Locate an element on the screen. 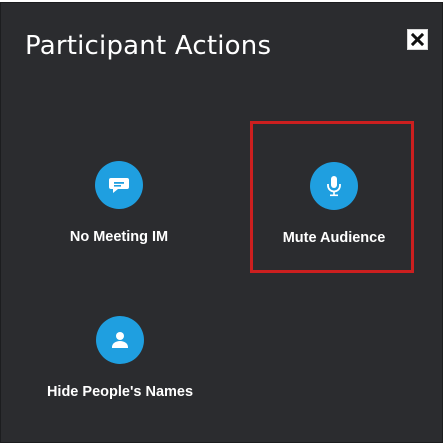 The width and height of the screenshot is (446, 446). no-meeting-im-label: No Meeting IM is located at coordinates (119, 237).